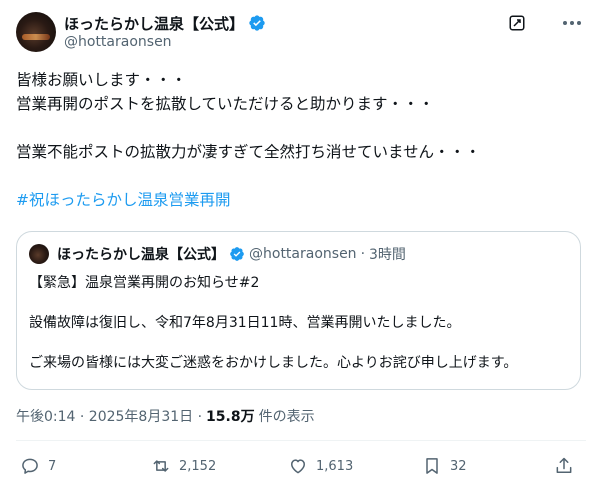 The height and width of the screenshot is (494, 602). What do you see at coordinates (225, 104) in the screenshot?
I see `tweet-line: 営業再開のポストを拡散していただけると助かります・・・` at bounding box center [225, 104].